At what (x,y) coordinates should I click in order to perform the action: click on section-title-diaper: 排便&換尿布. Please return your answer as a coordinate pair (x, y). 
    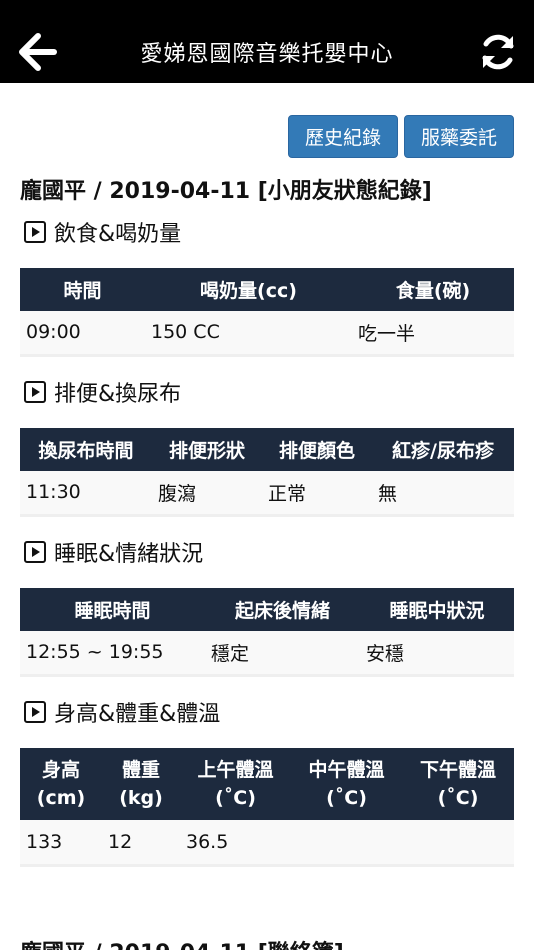
    Looking at the image, I should click on (102, 392).